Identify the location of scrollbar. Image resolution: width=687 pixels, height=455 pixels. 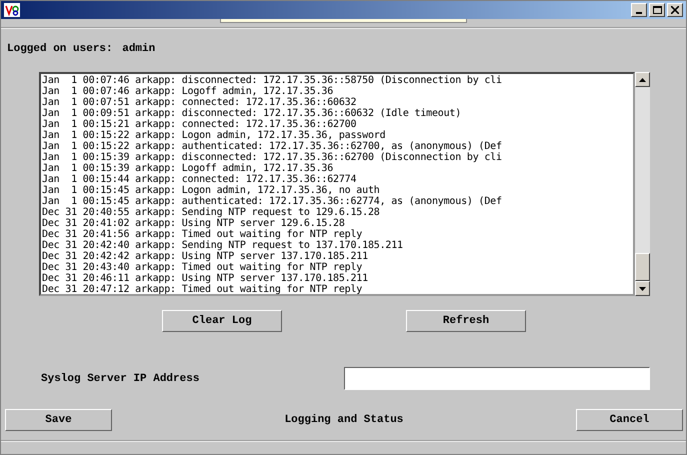
(642, 184).